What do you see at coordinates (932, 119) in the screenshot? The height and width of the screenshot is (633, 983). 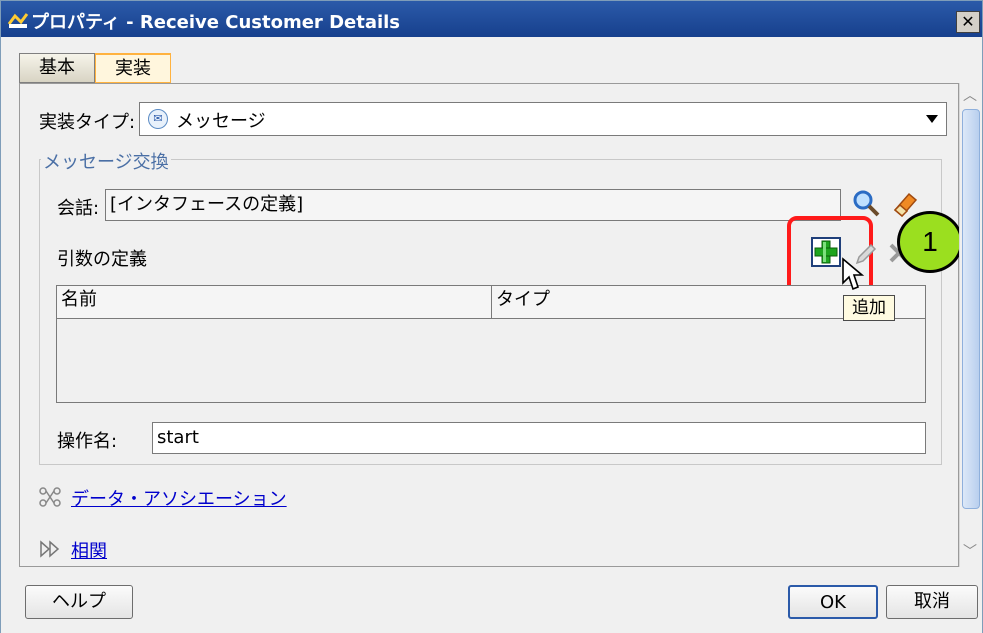 I see `dropdown-arrow-icon` at bounding box center [932, 119].